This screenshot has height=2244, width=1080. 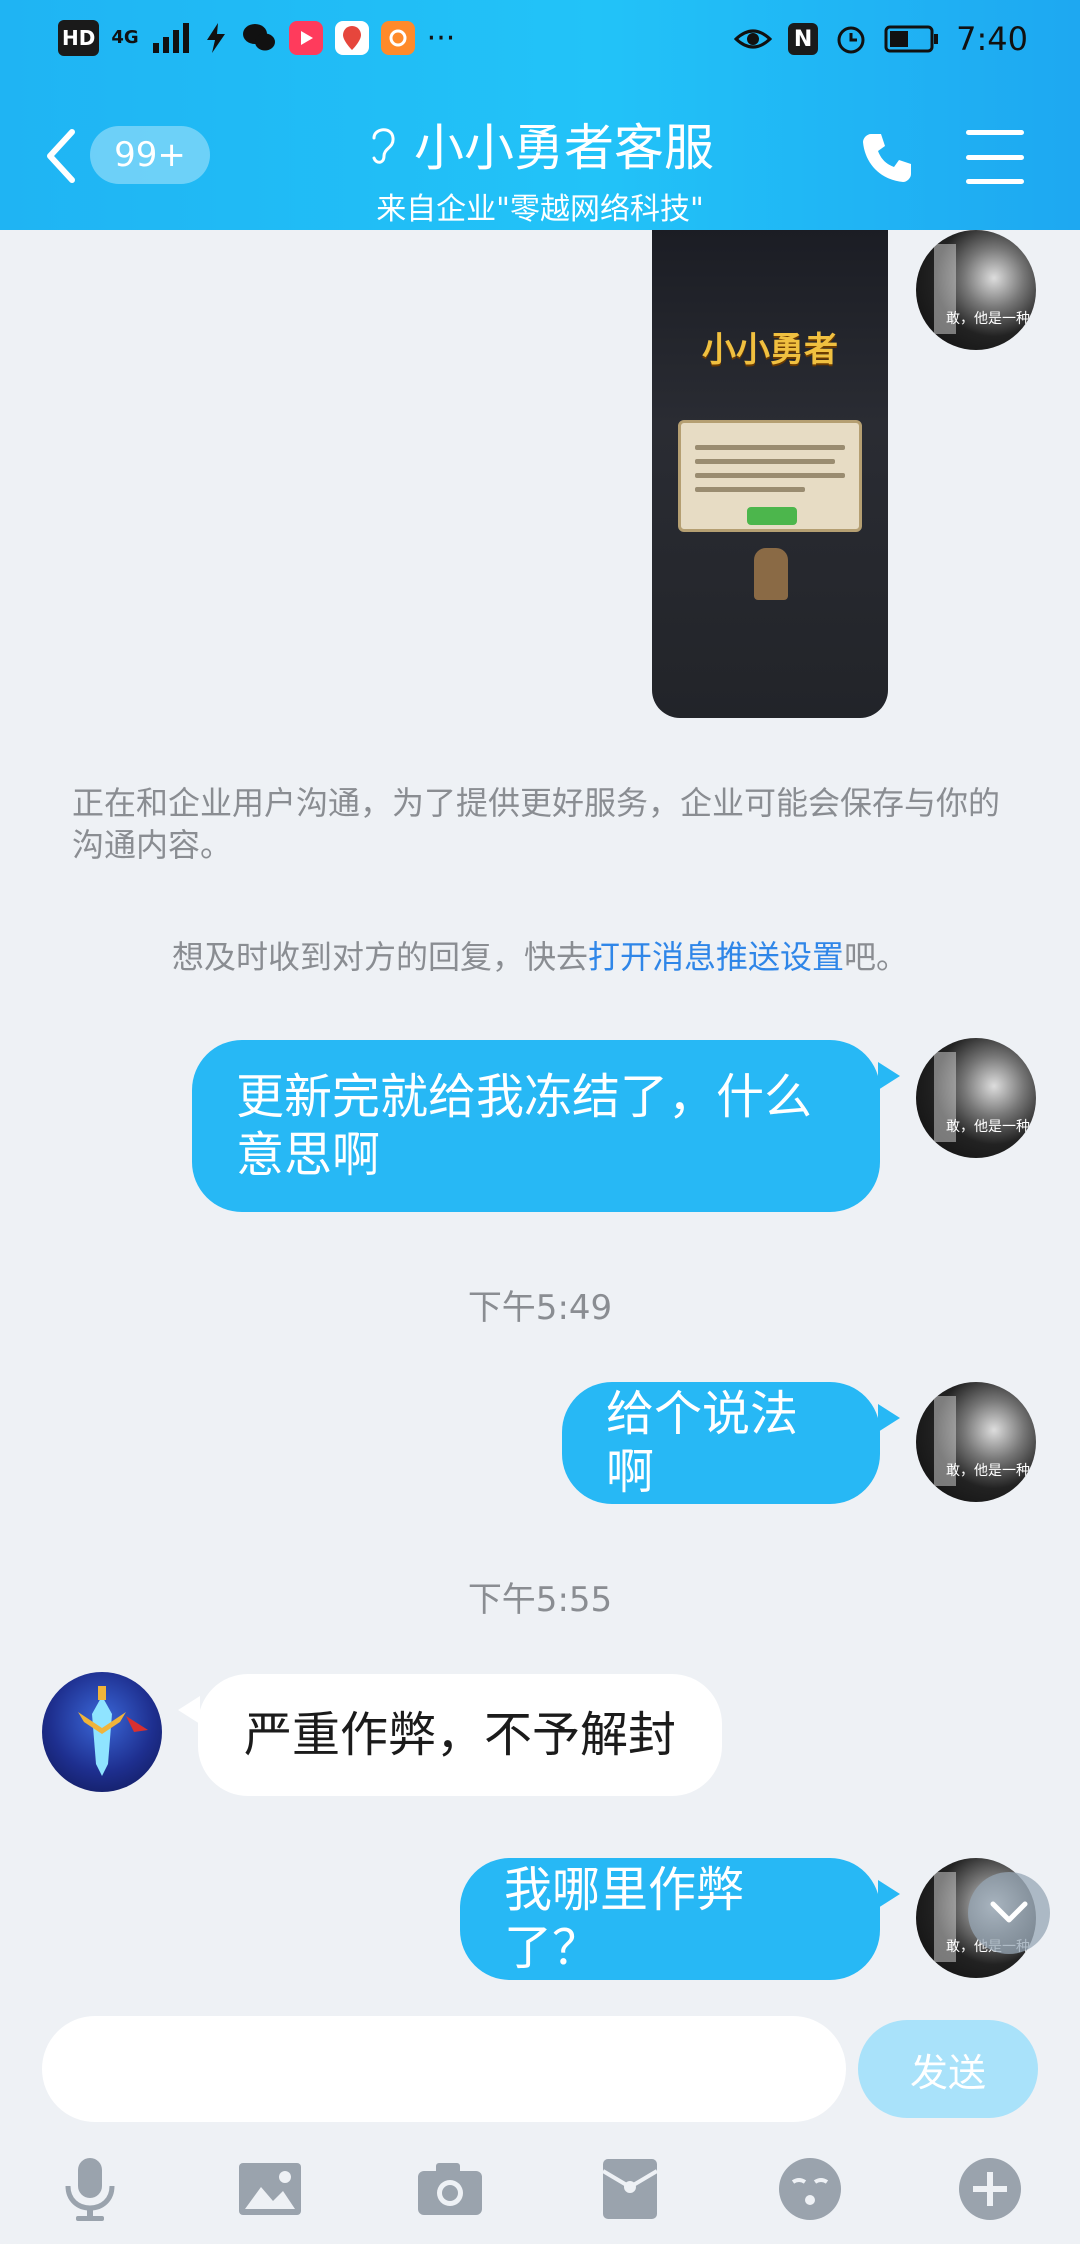 I want to click on support-avatar, so click(x=102, y=1732).